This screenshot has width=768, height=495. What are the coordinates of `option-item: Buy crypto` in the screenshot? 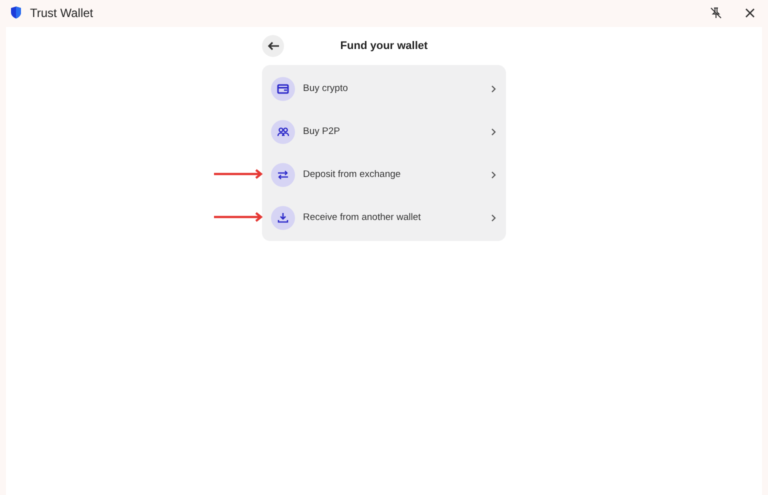 It's located at (384, 88).